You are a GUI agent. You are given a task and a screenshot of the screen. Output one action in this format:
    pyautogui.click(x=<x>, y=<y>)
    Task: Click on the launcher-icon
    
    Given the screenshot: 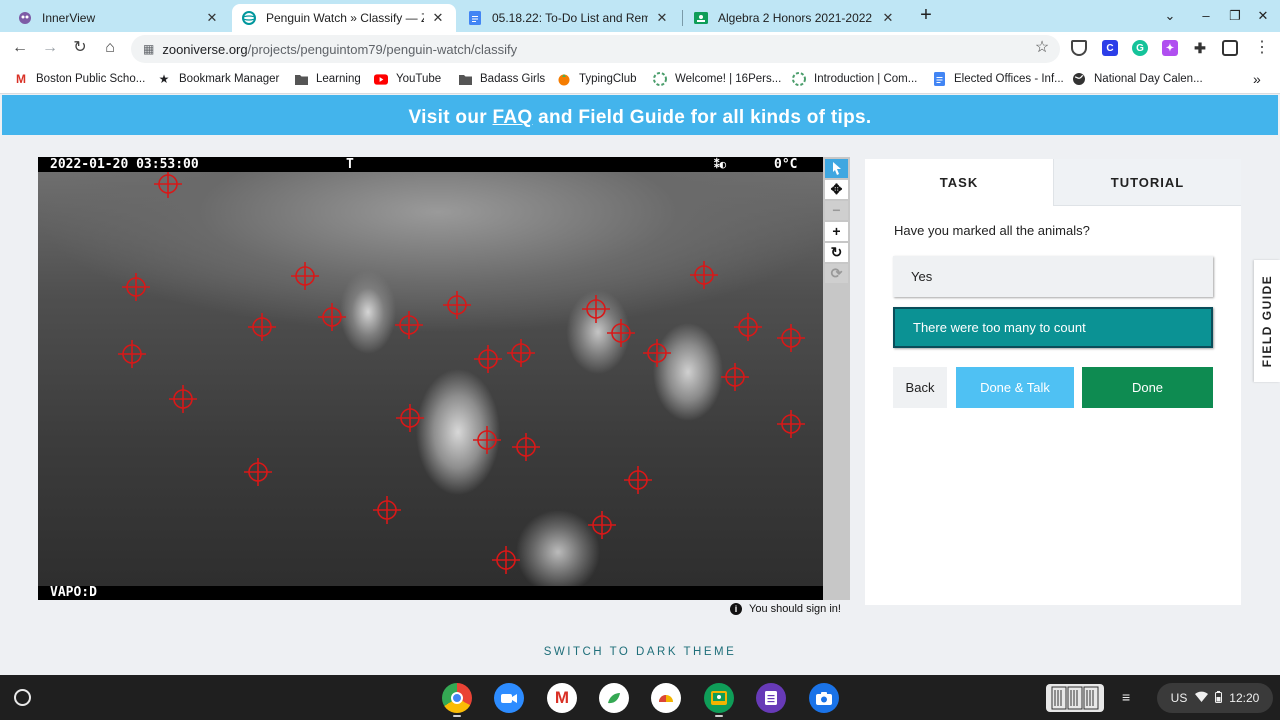 What is the action you would take?
    pyautogui.click(x=22, y=697)
    